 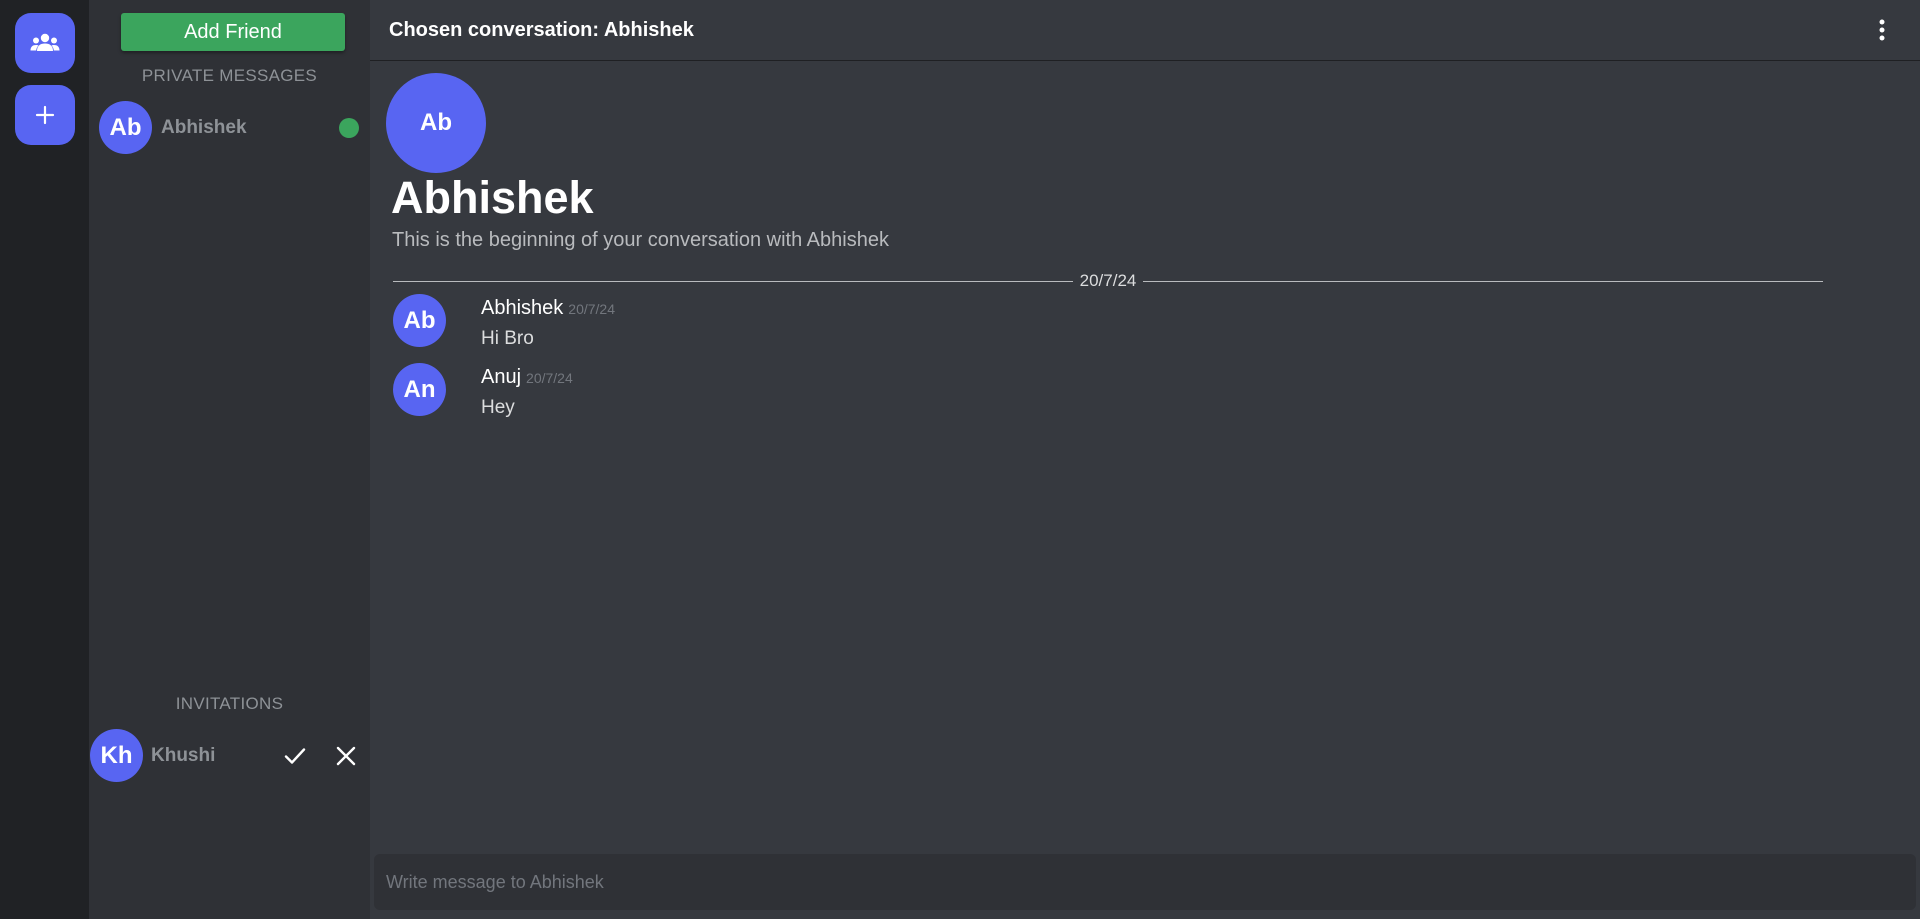 I want to click on add-friend-button: Add Friend, so click(x=233, y=32).